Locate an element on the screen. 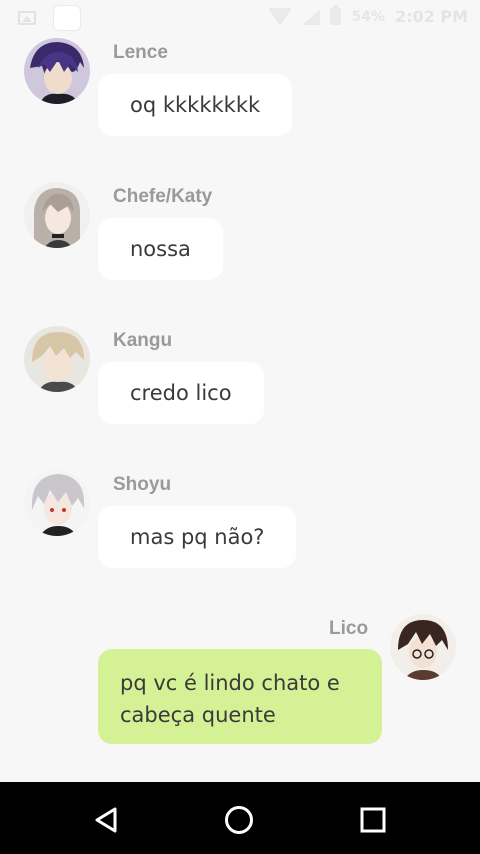 The height and width of the screenshot is (854, 480). message-bubble: nossa is located at coordinates (160, 249).